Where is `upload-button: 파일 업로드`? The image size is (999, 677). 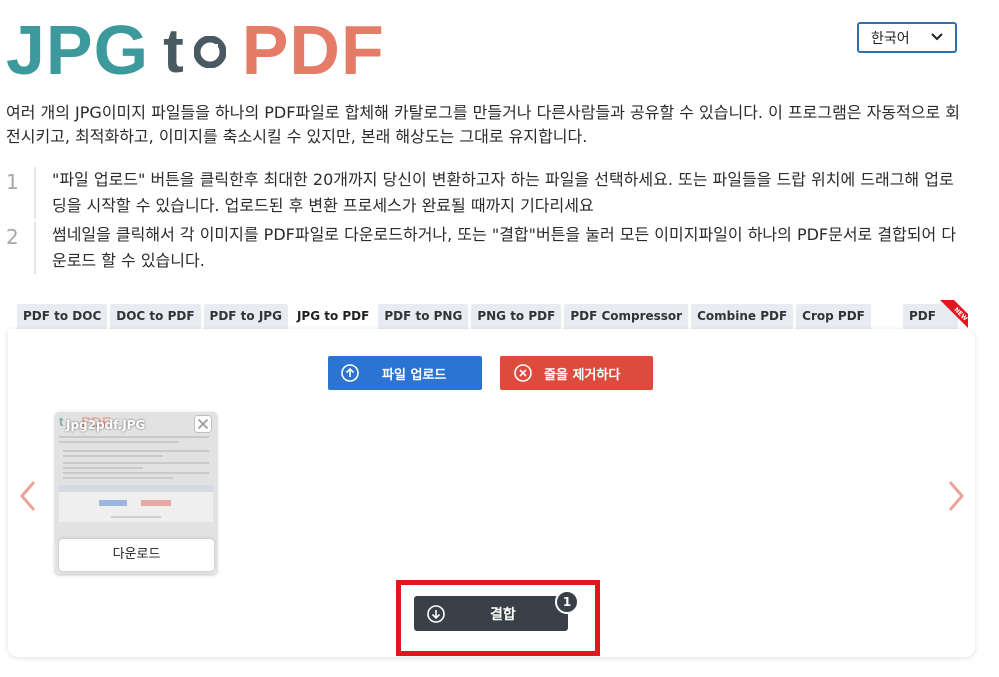
upload-button: 파일 업로드 is located at coordinates (405, 373).